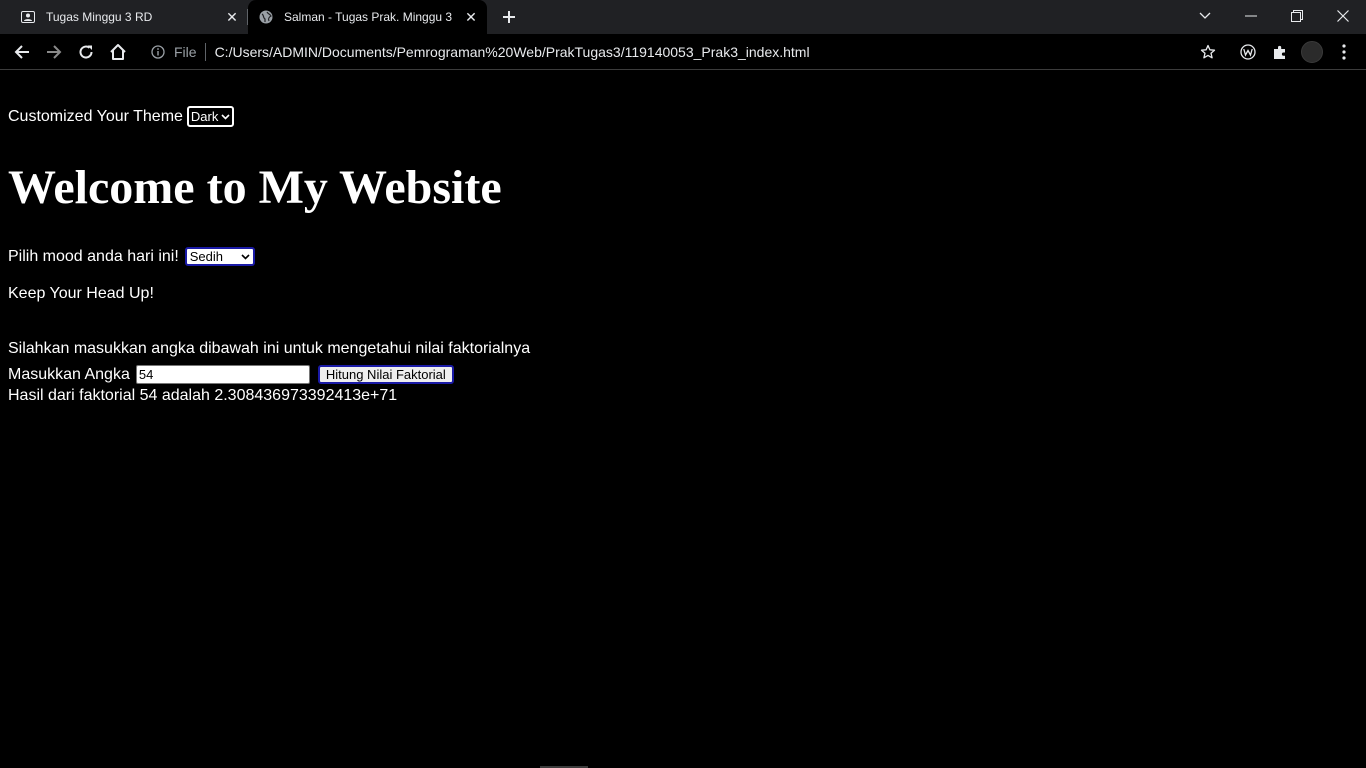 This screenshot has height=768, width=1366. I want to click on w-extension-icon, so click(1248, 52).